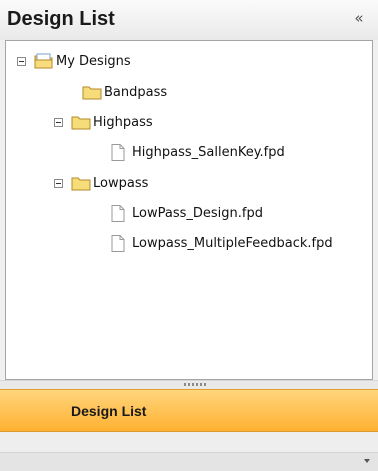 The width and height of the screenshot is (378, 471). I want to click on tree-node-my-designs: My Designs, so click(74, 61).